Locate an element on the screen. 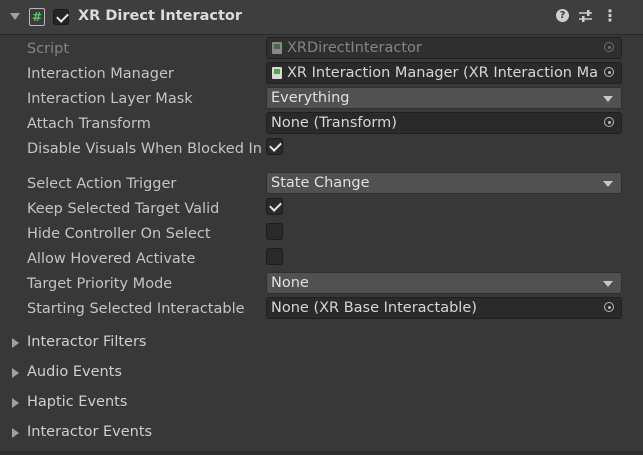  target-priority-mode-label: Target Priority Mode is located at coordinates (100, 284).